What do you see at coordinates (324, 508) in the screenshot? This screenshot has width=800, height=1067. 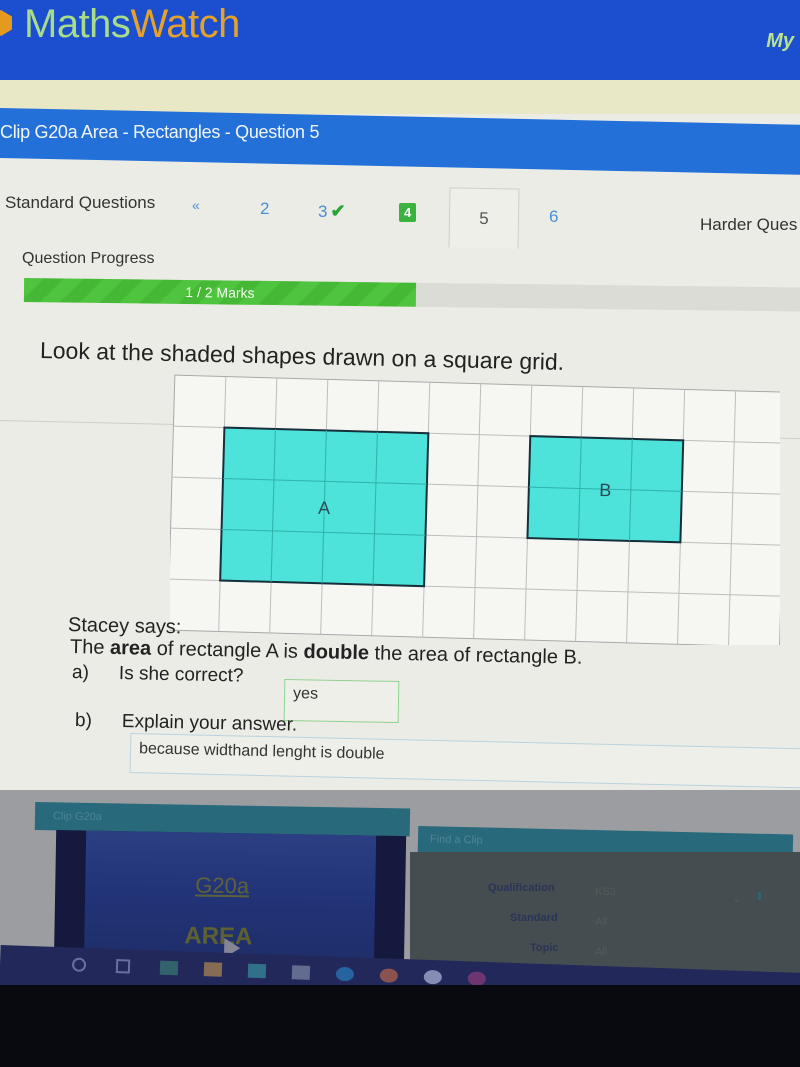 I see `shape-label-a: A` at bounding box center [324, 508].